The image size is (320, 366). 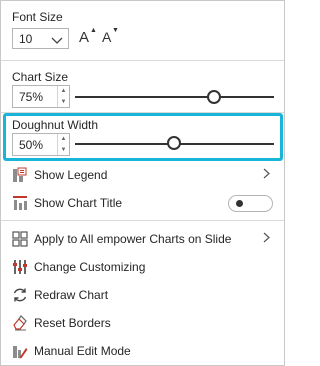 What do you see at coordinates (250, 203) in the screenshot?
I see `show-chart-title-toggle` at bounding box center [250, 203].